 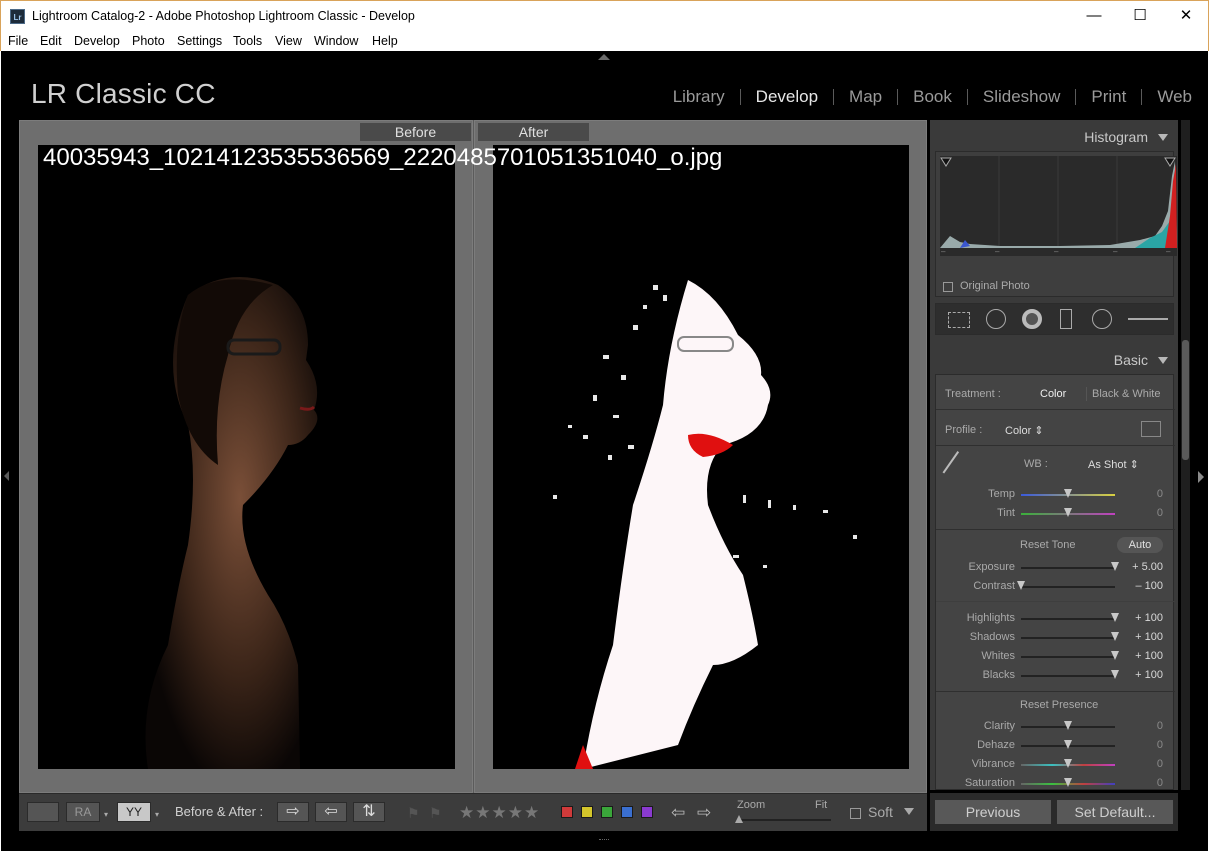 What do you see at coordinates (996, 319) in the screenshot?
I see `spot-removal-icon` at bounding box center [996, 319].